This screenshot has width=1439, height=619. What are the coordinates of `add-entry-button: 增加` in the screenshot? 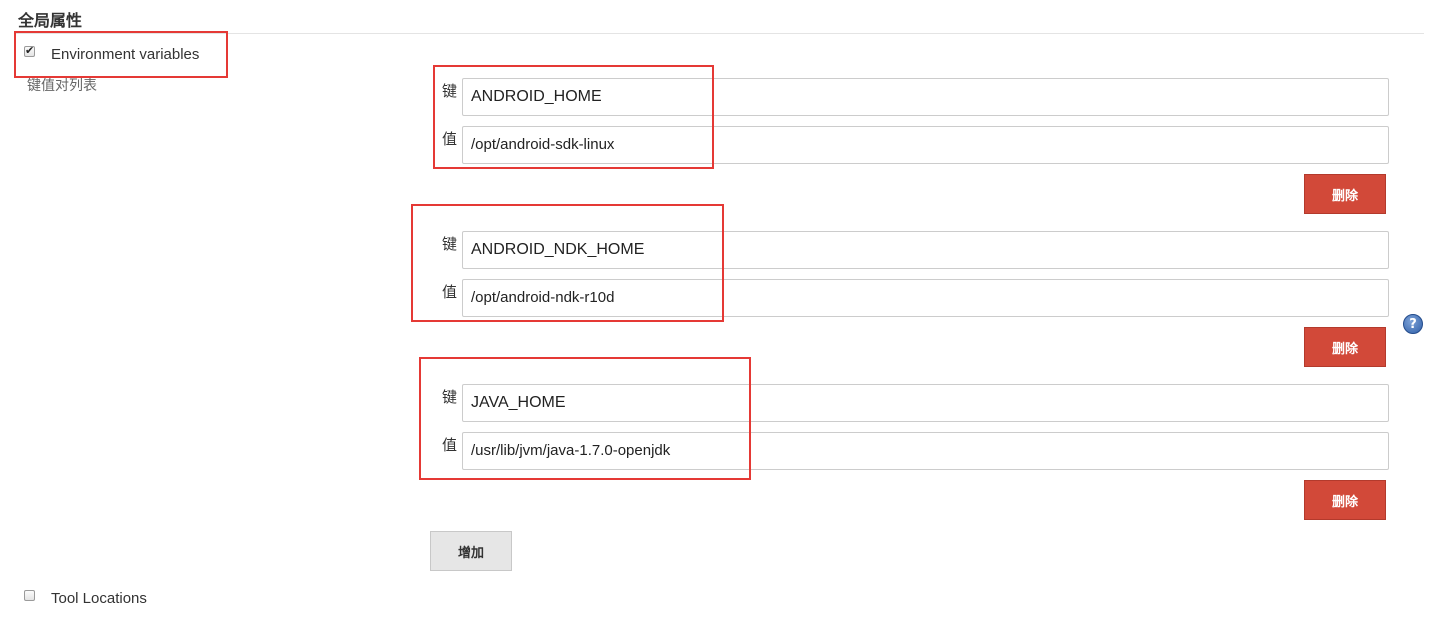 It's located at (471, 551).